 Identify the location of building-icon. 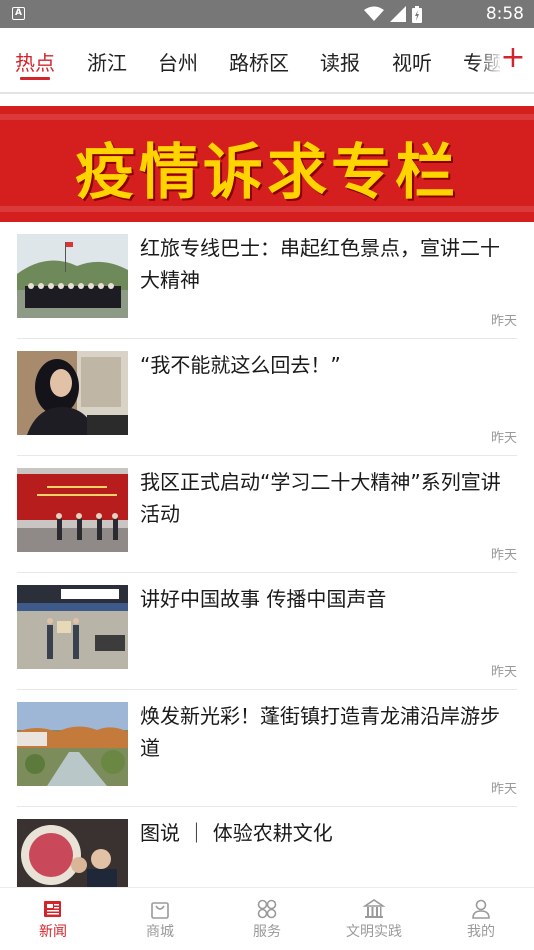
(374, 908).